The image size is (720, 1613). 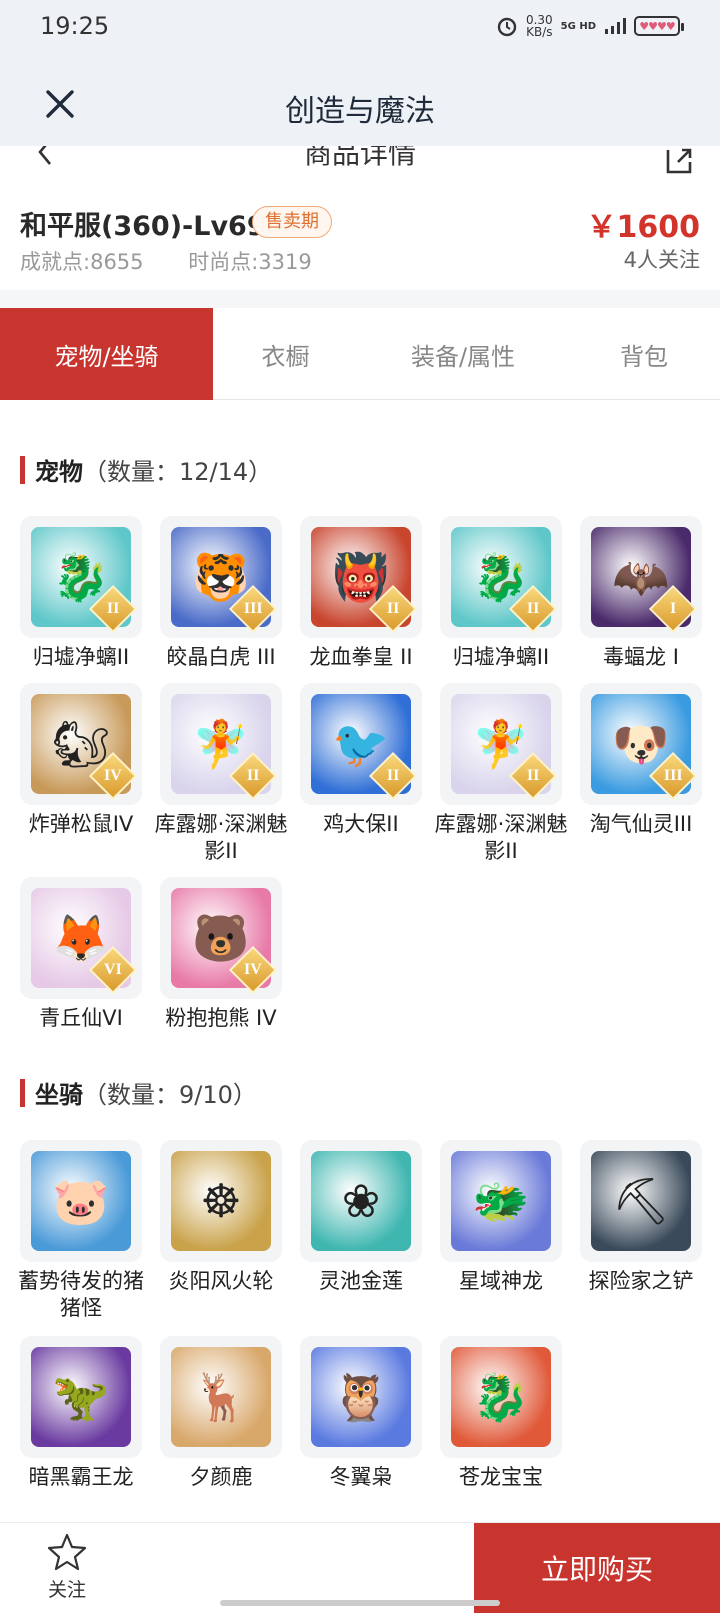 What do you see at coordinates (643, 227) in the screenshot?
I see `price: ￥1600` at bounding box center [643, 227].